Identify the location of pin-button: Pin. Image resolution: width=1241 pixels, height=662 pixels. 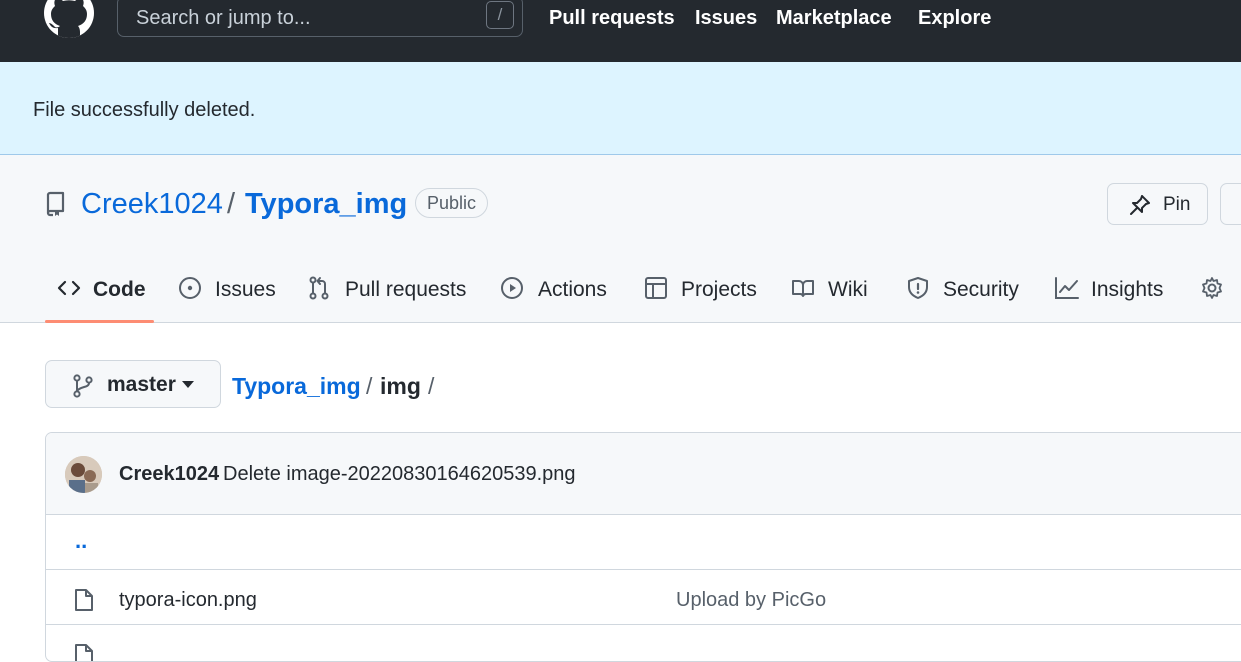
(1157, 204).